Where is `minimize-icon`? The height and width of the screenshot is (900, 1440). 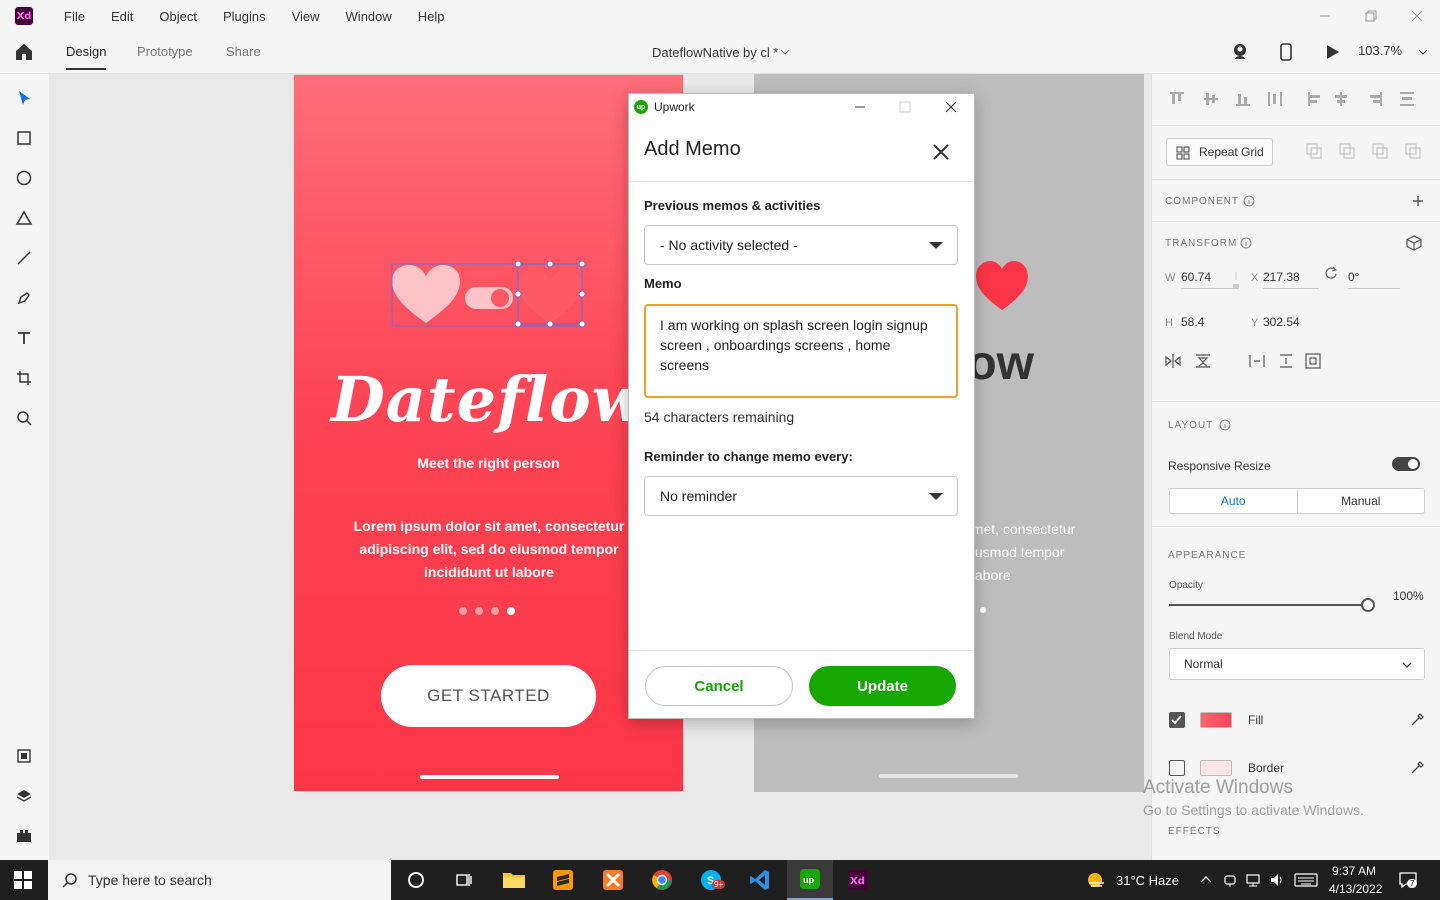
minimize-icon is located at coordinates (860, 107).